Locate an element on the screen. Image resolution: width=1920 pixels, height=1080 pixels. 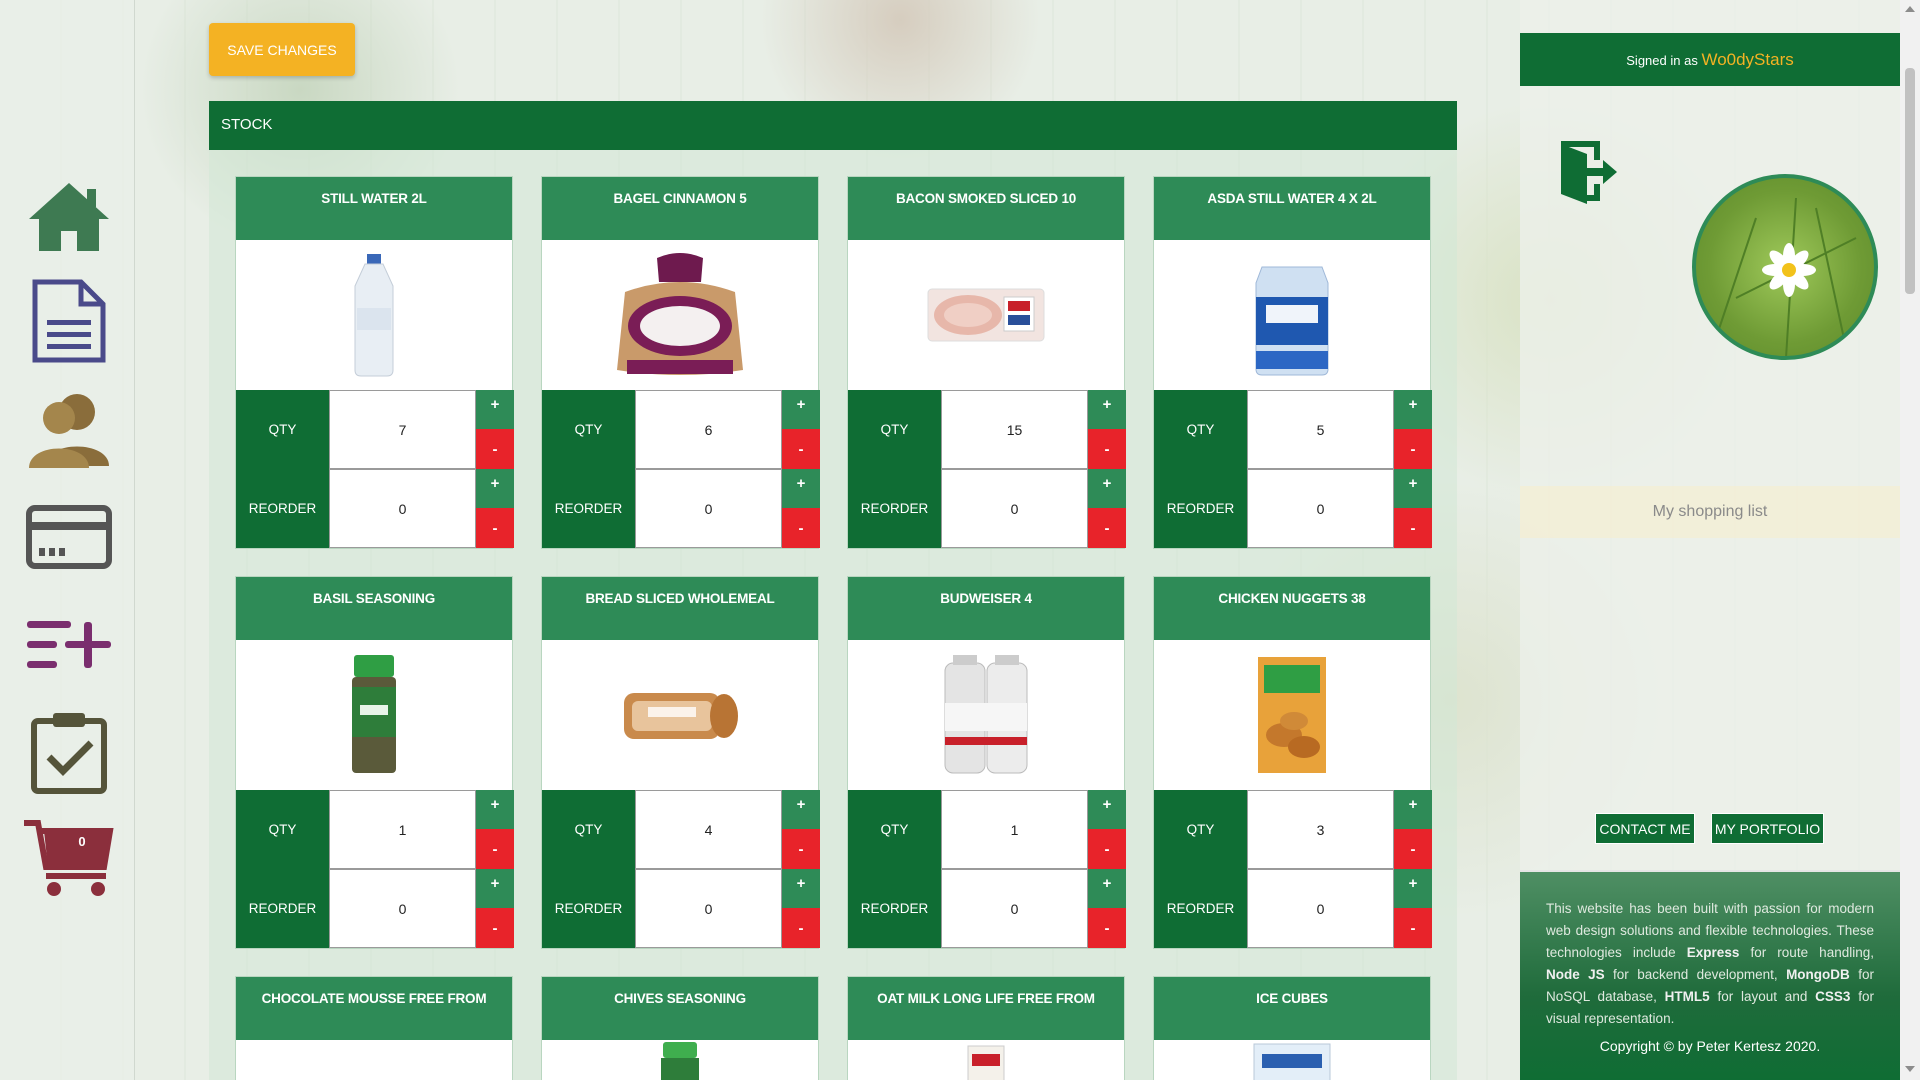
product-card: OAT MILK LONG LIFE FREE FROM is located at coordinates (986, 1028).